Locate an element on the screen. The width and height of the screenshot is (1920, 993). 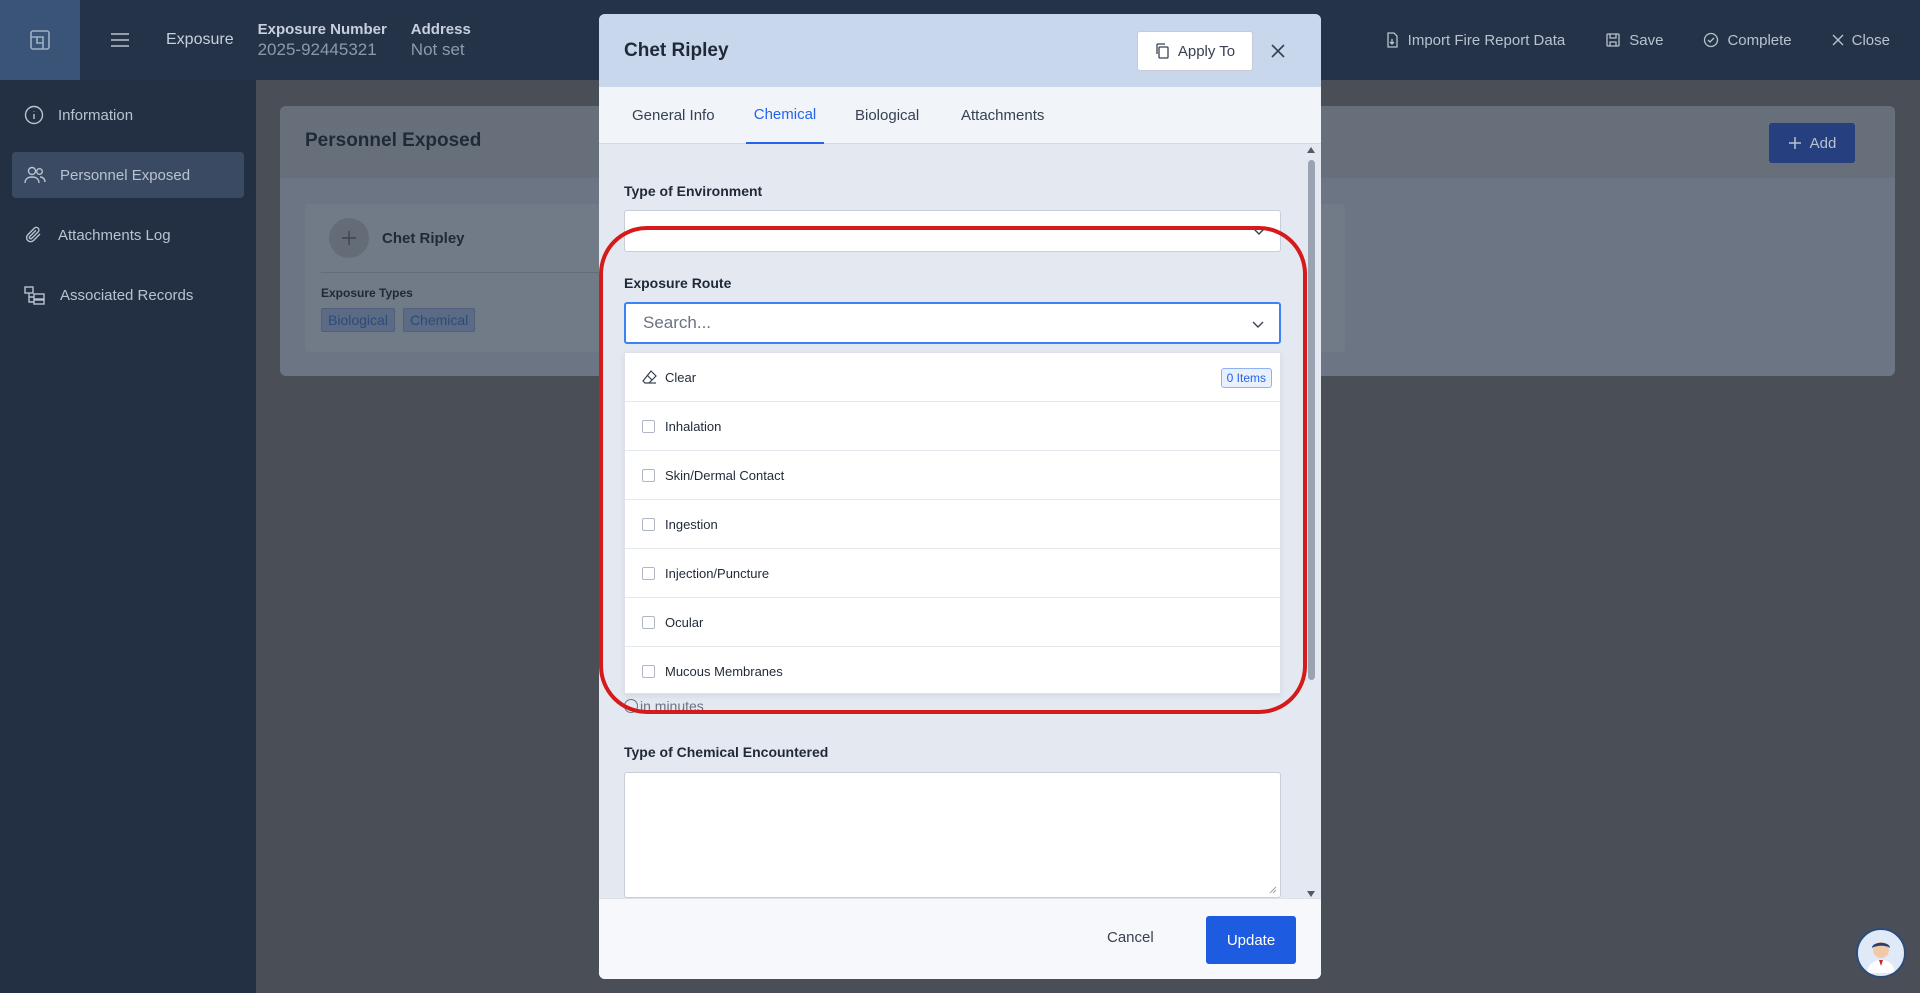
option-inhalation: Inhalation is located at coordinates (952, 426).